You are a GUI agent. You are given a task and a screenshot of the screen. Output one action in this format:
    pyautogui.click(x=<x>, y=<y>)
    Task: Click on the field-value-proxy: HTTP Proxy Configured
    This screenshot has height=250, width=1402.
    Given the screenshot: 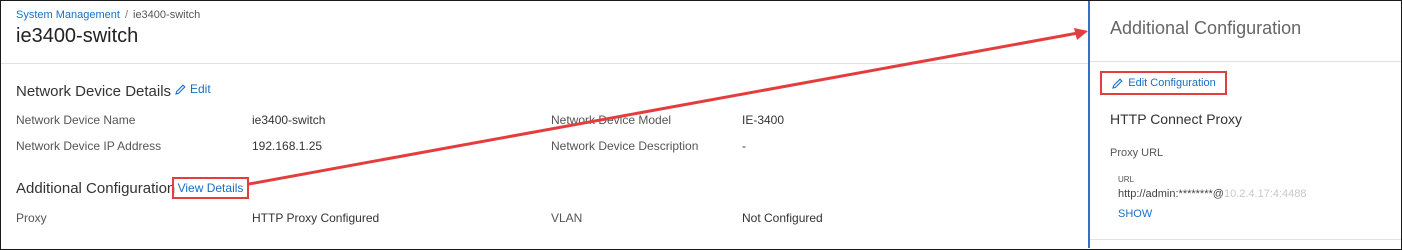 What is the action you would take?
    pyautogui.click(x=316, y=218)
    